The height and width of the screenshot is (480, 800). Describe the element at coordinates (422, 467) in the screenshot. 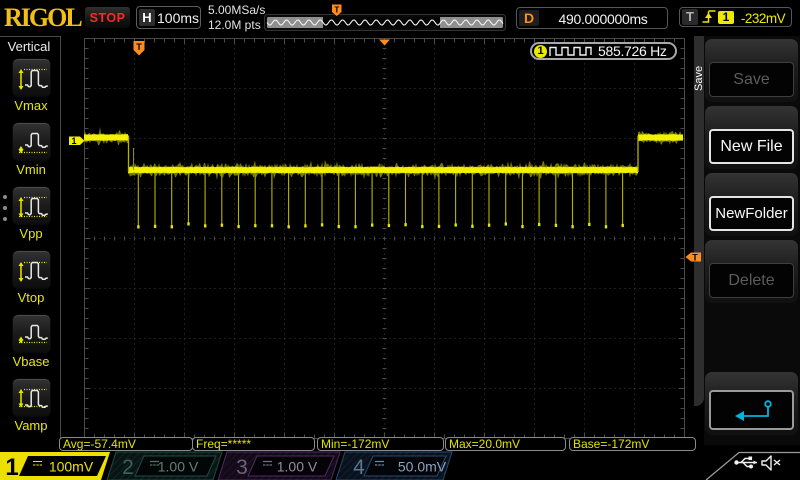

I see `svg-text: 50.0mV` at that location.